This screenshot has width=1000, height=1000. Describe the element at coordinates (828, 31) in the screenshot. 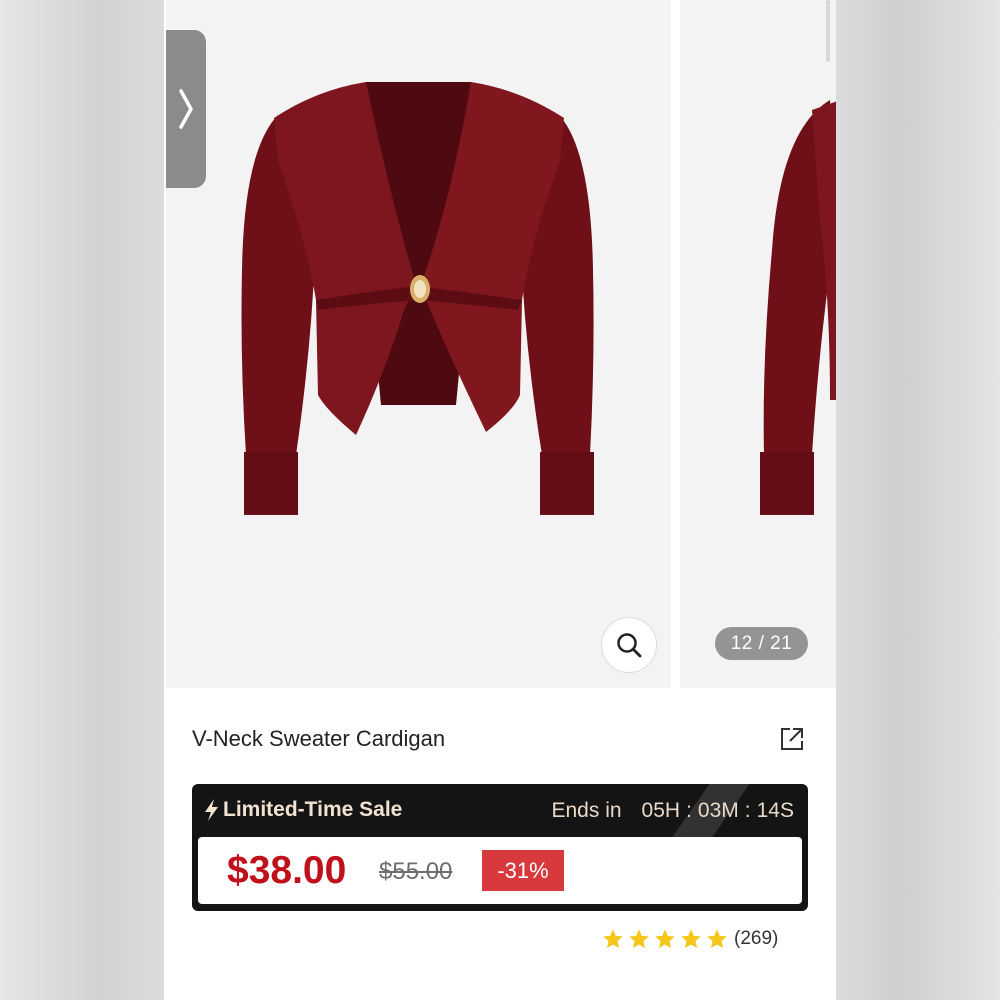

I see `scroll-indicator` at that location.